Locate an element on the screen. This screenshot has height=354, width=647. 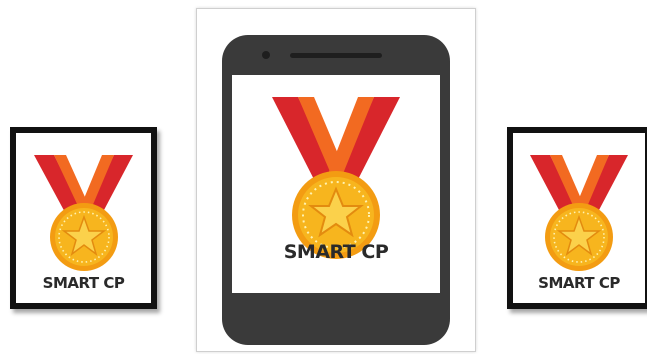
badge-card-left: SMART CP is located at coordinates (83, 218).